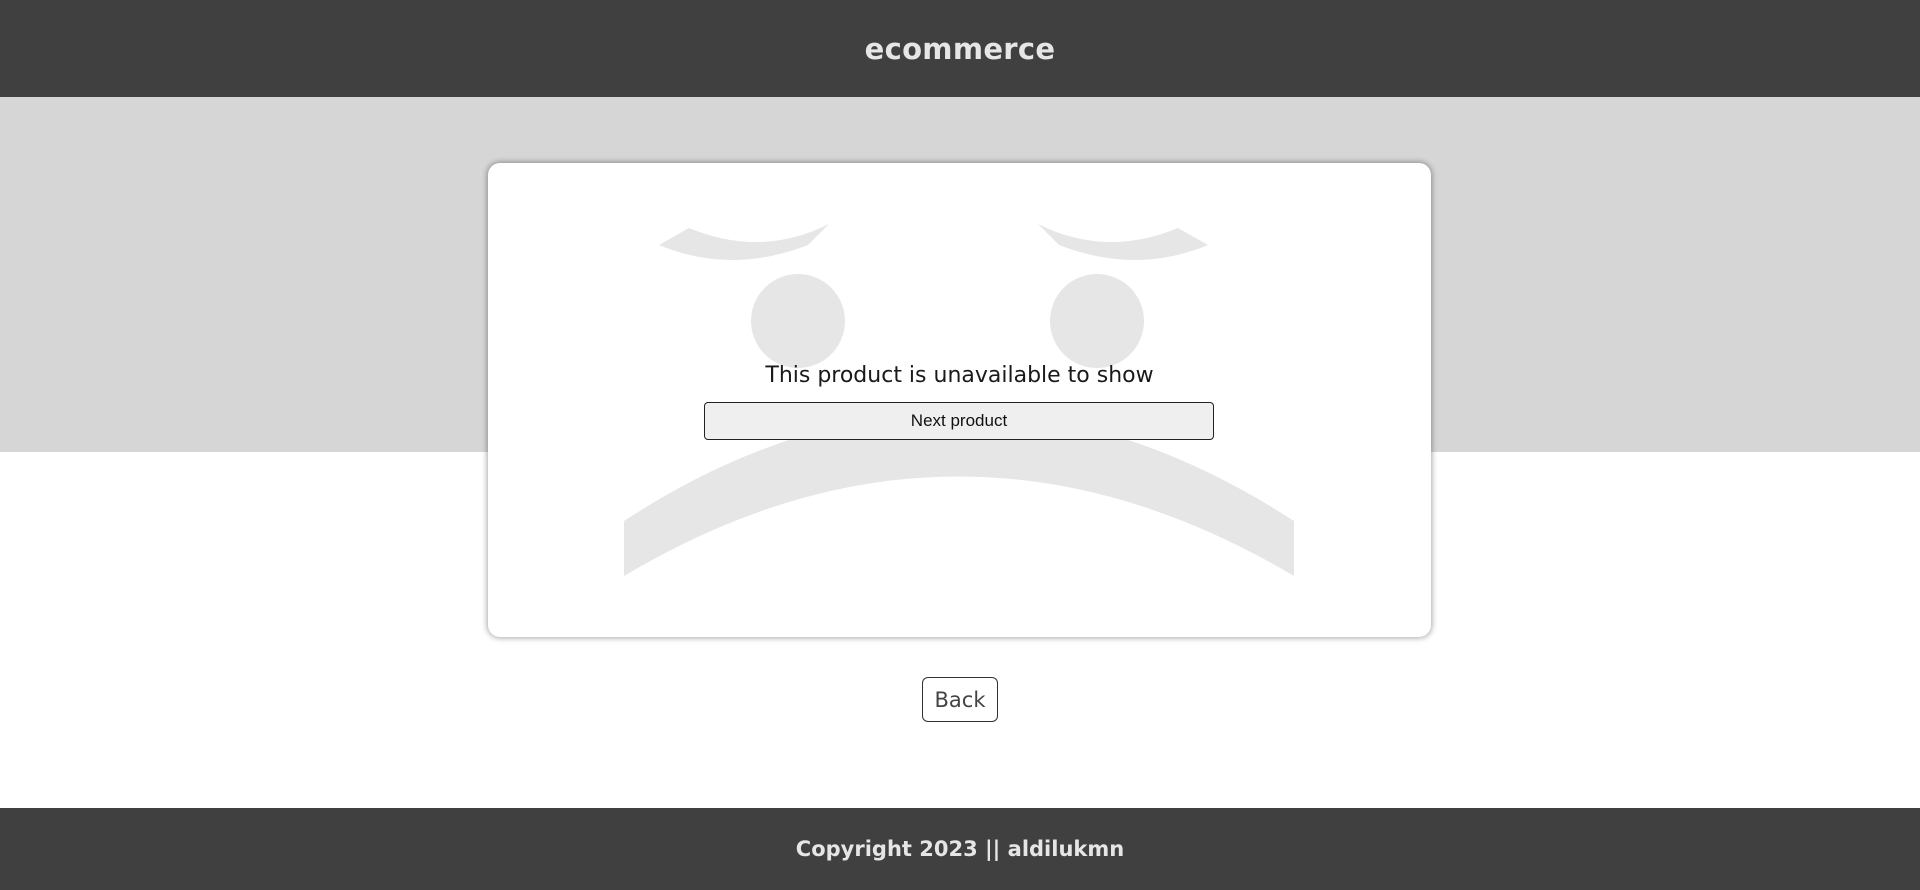 The width and height of the screenshot is (1920, 890). What do you see at coordinates (744, 242) in the screenshot?
I see `left-eyebrow` at bounding box center [744, 242].